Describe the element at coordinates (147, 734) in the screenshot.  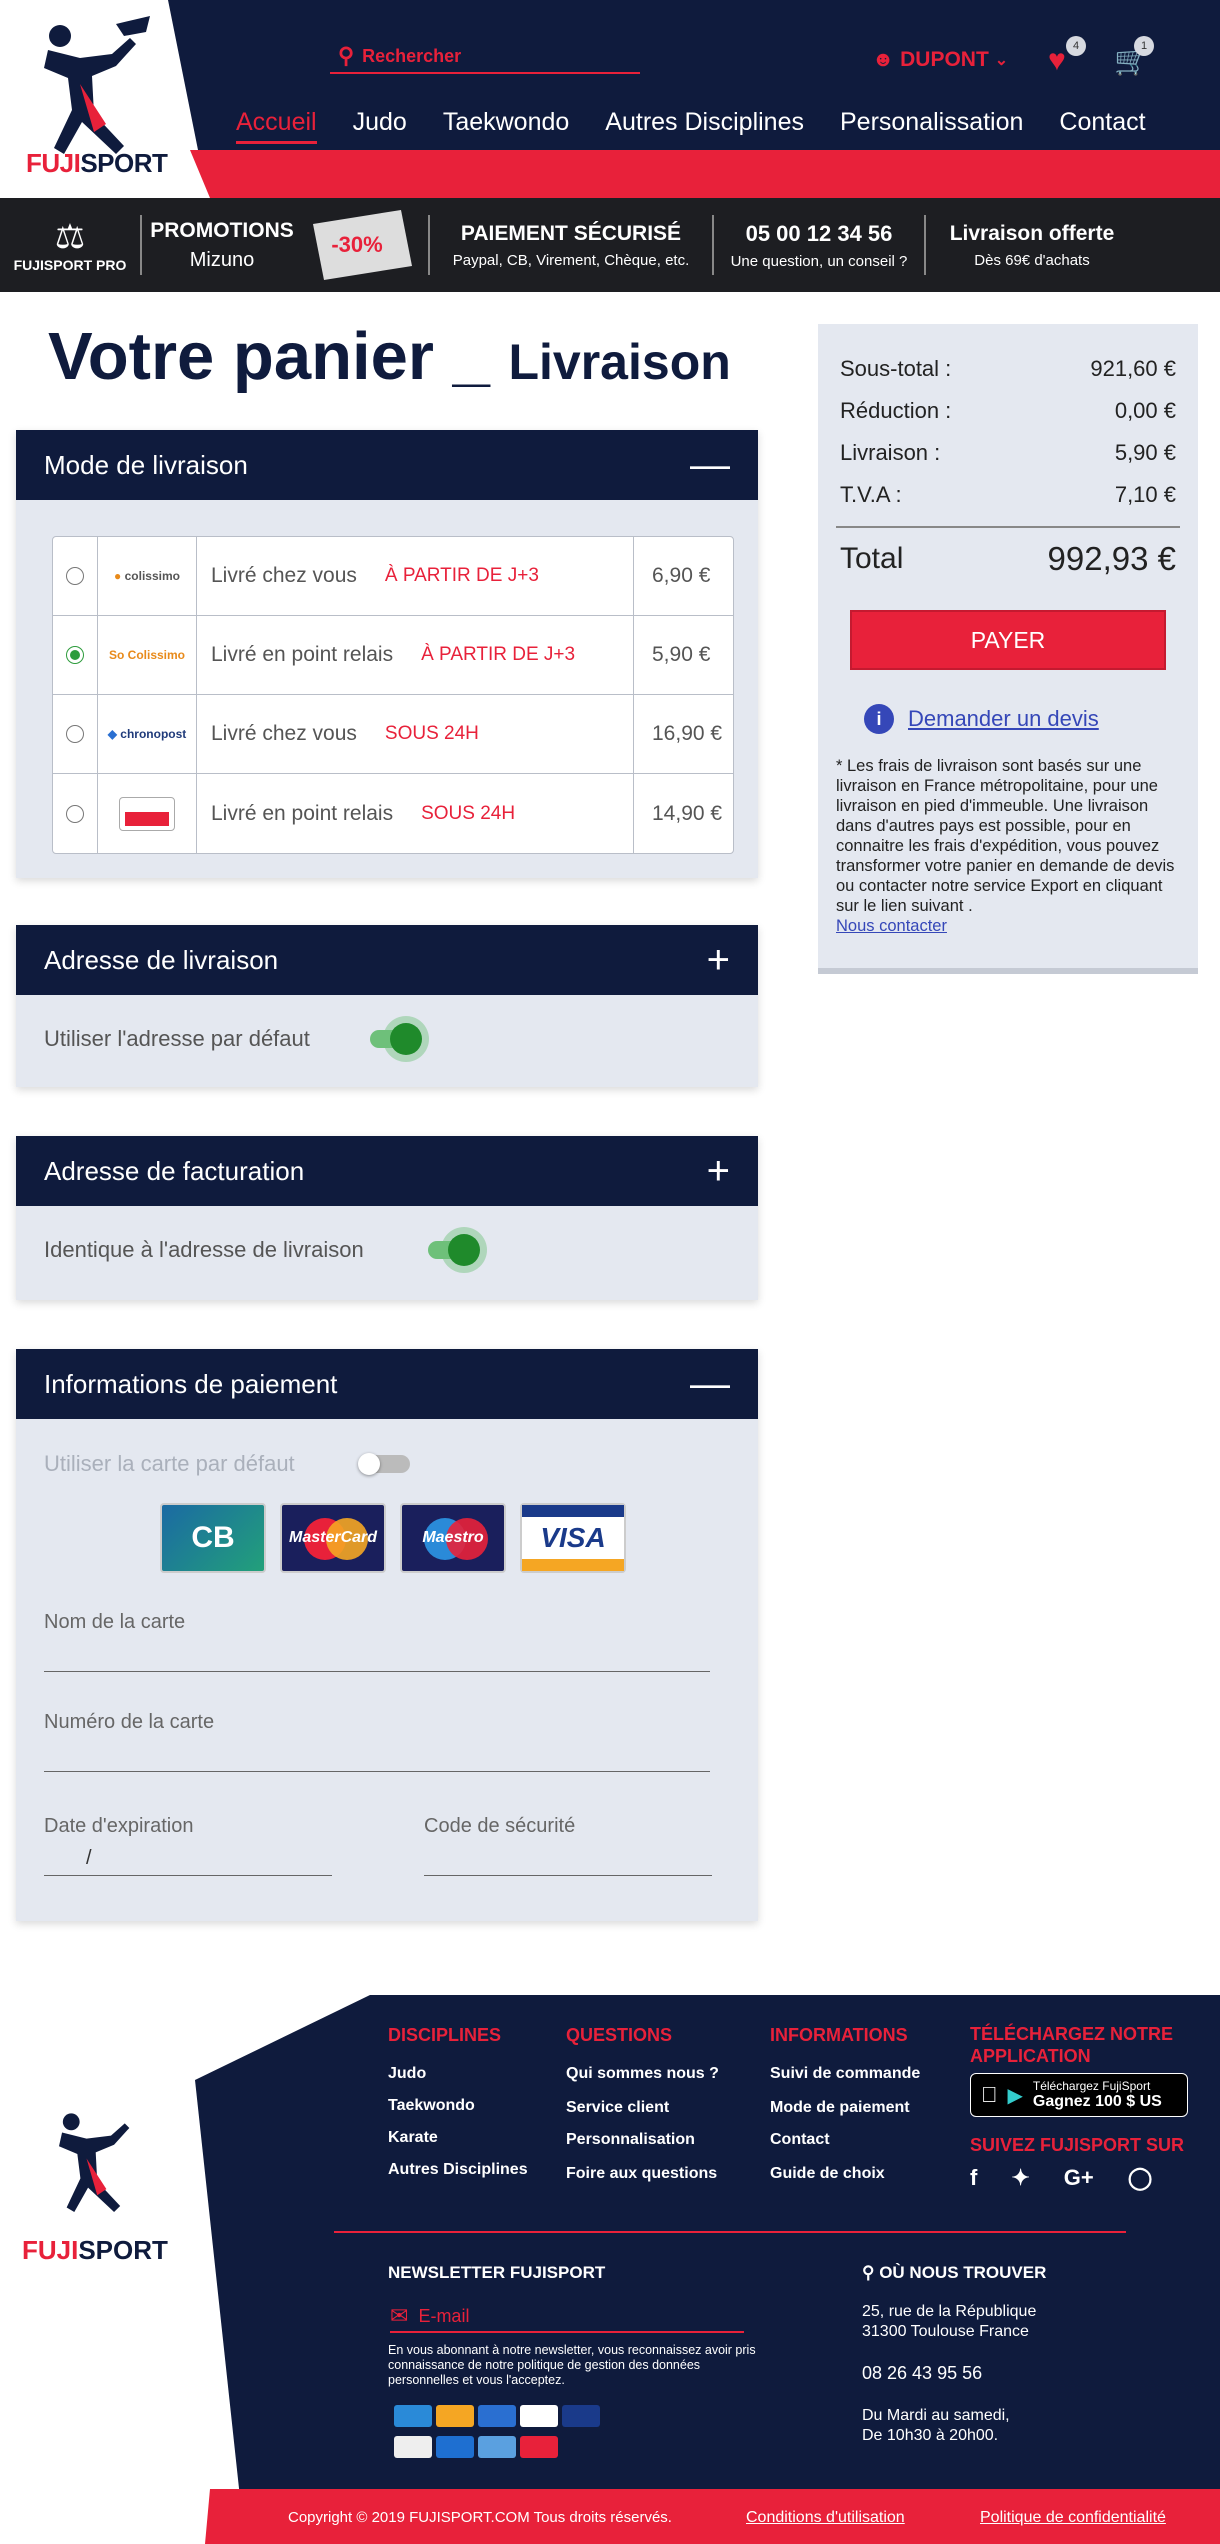
I see `chronopost-logo-icon: ◆ chronopost` at that location.